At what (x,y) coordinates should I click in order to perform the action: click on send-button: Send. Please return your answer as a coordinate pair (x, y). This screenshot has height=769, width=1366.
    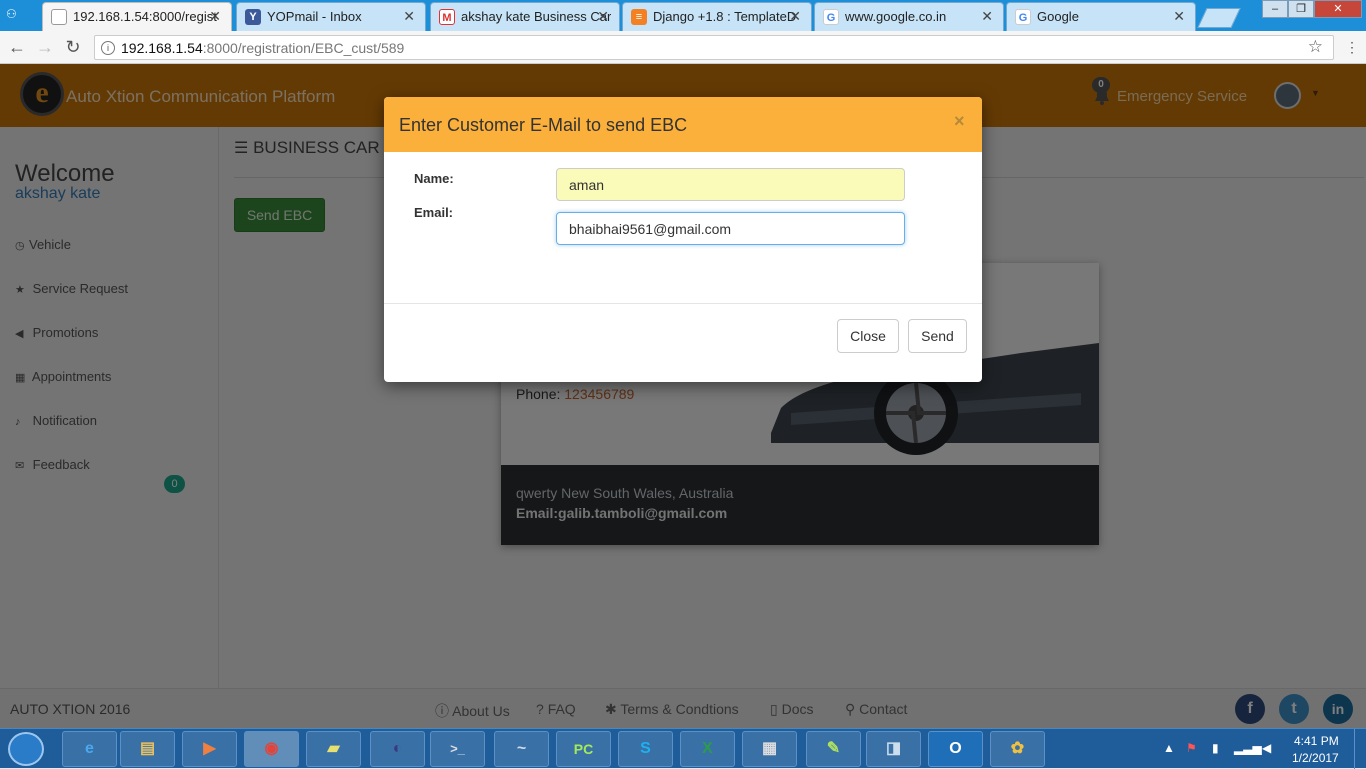
    Looking at the image, I should click on (937, 336).